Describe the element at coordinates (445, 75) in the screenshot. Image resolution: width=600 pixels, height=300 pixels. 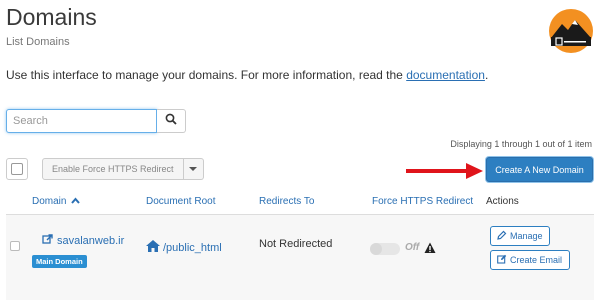
I see `documentation-link: documentation` at that location.